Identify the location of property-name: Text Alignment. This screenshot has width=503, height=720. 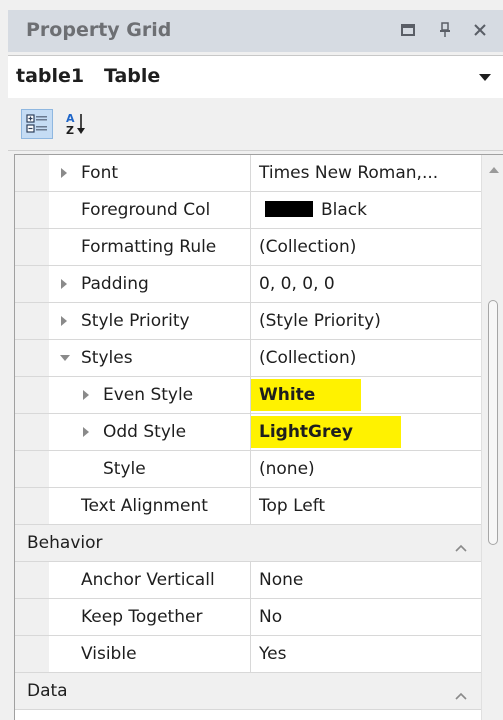
(144, 506).